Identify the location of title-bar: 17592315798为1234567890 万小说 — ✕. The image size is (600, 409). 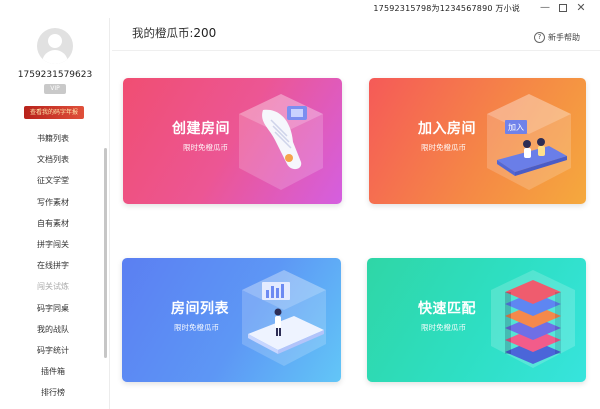
(300, 9).